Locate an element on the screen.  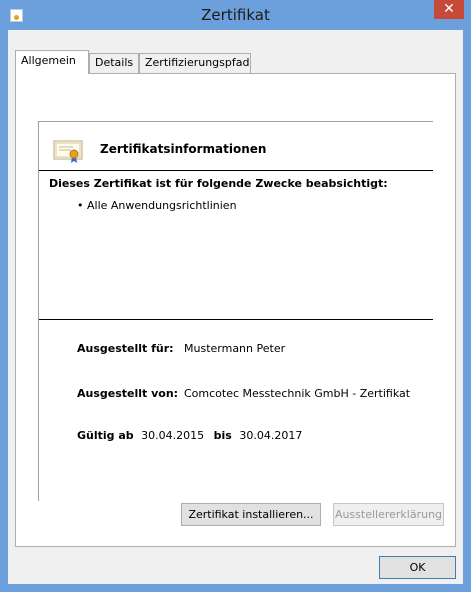
tab-general: Allgemein is located at coordinates (52, 62).